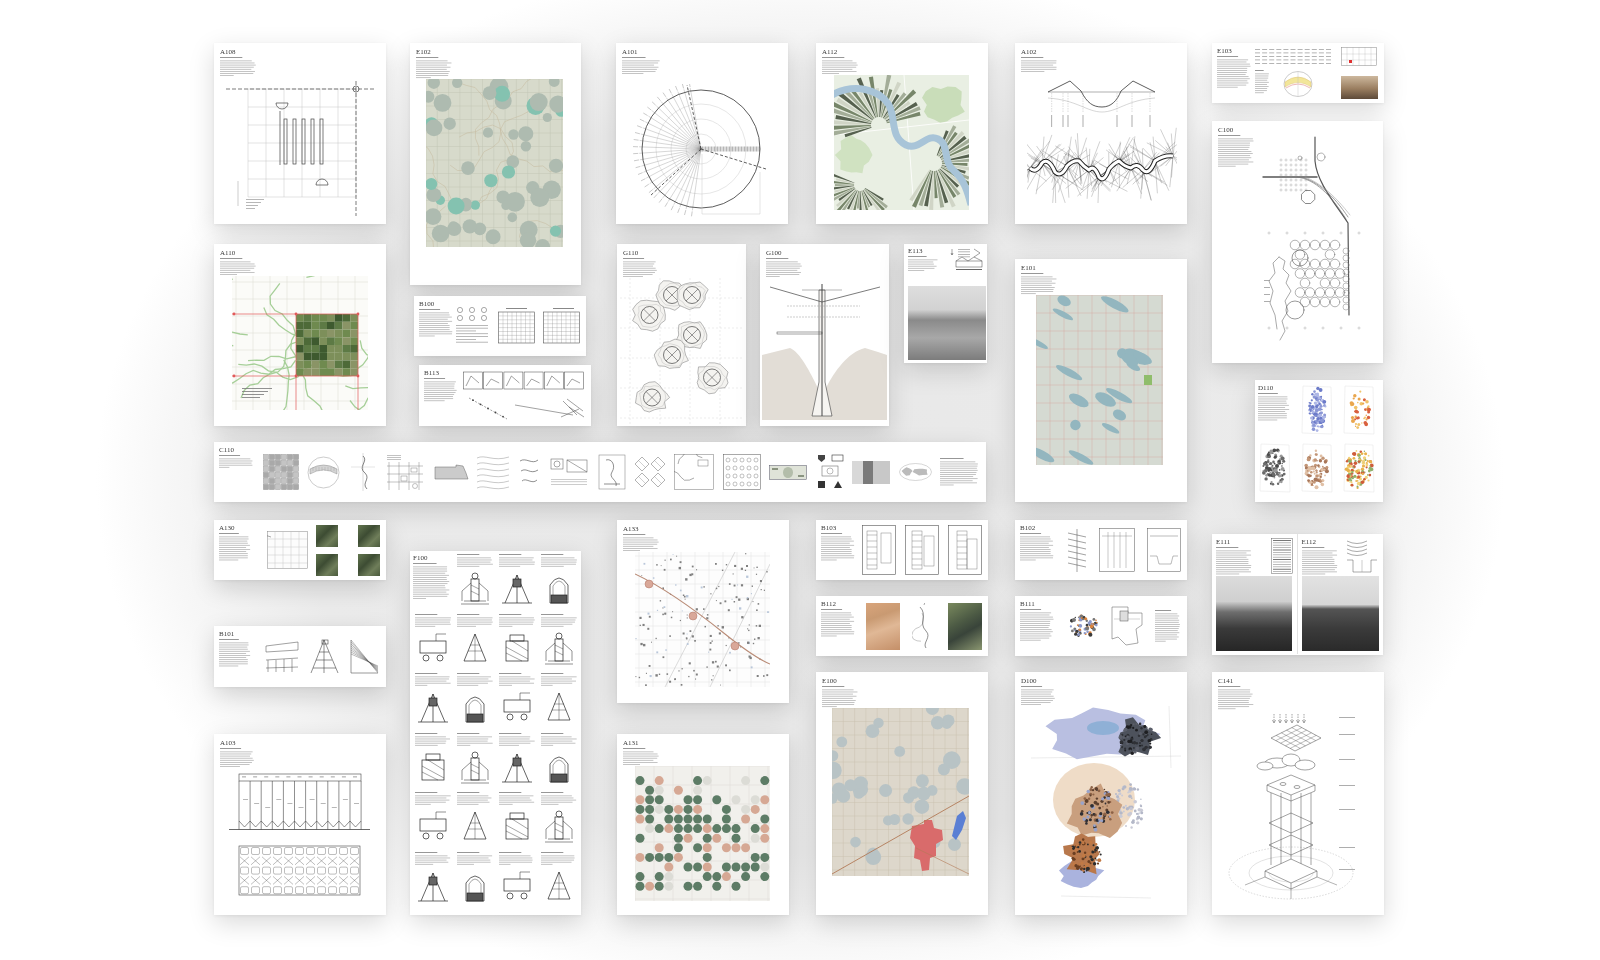  What do you see at coordinates (1298, 84) in the screenshot?
I see `sun-path-drawing` at bounding box center [1298, 84].